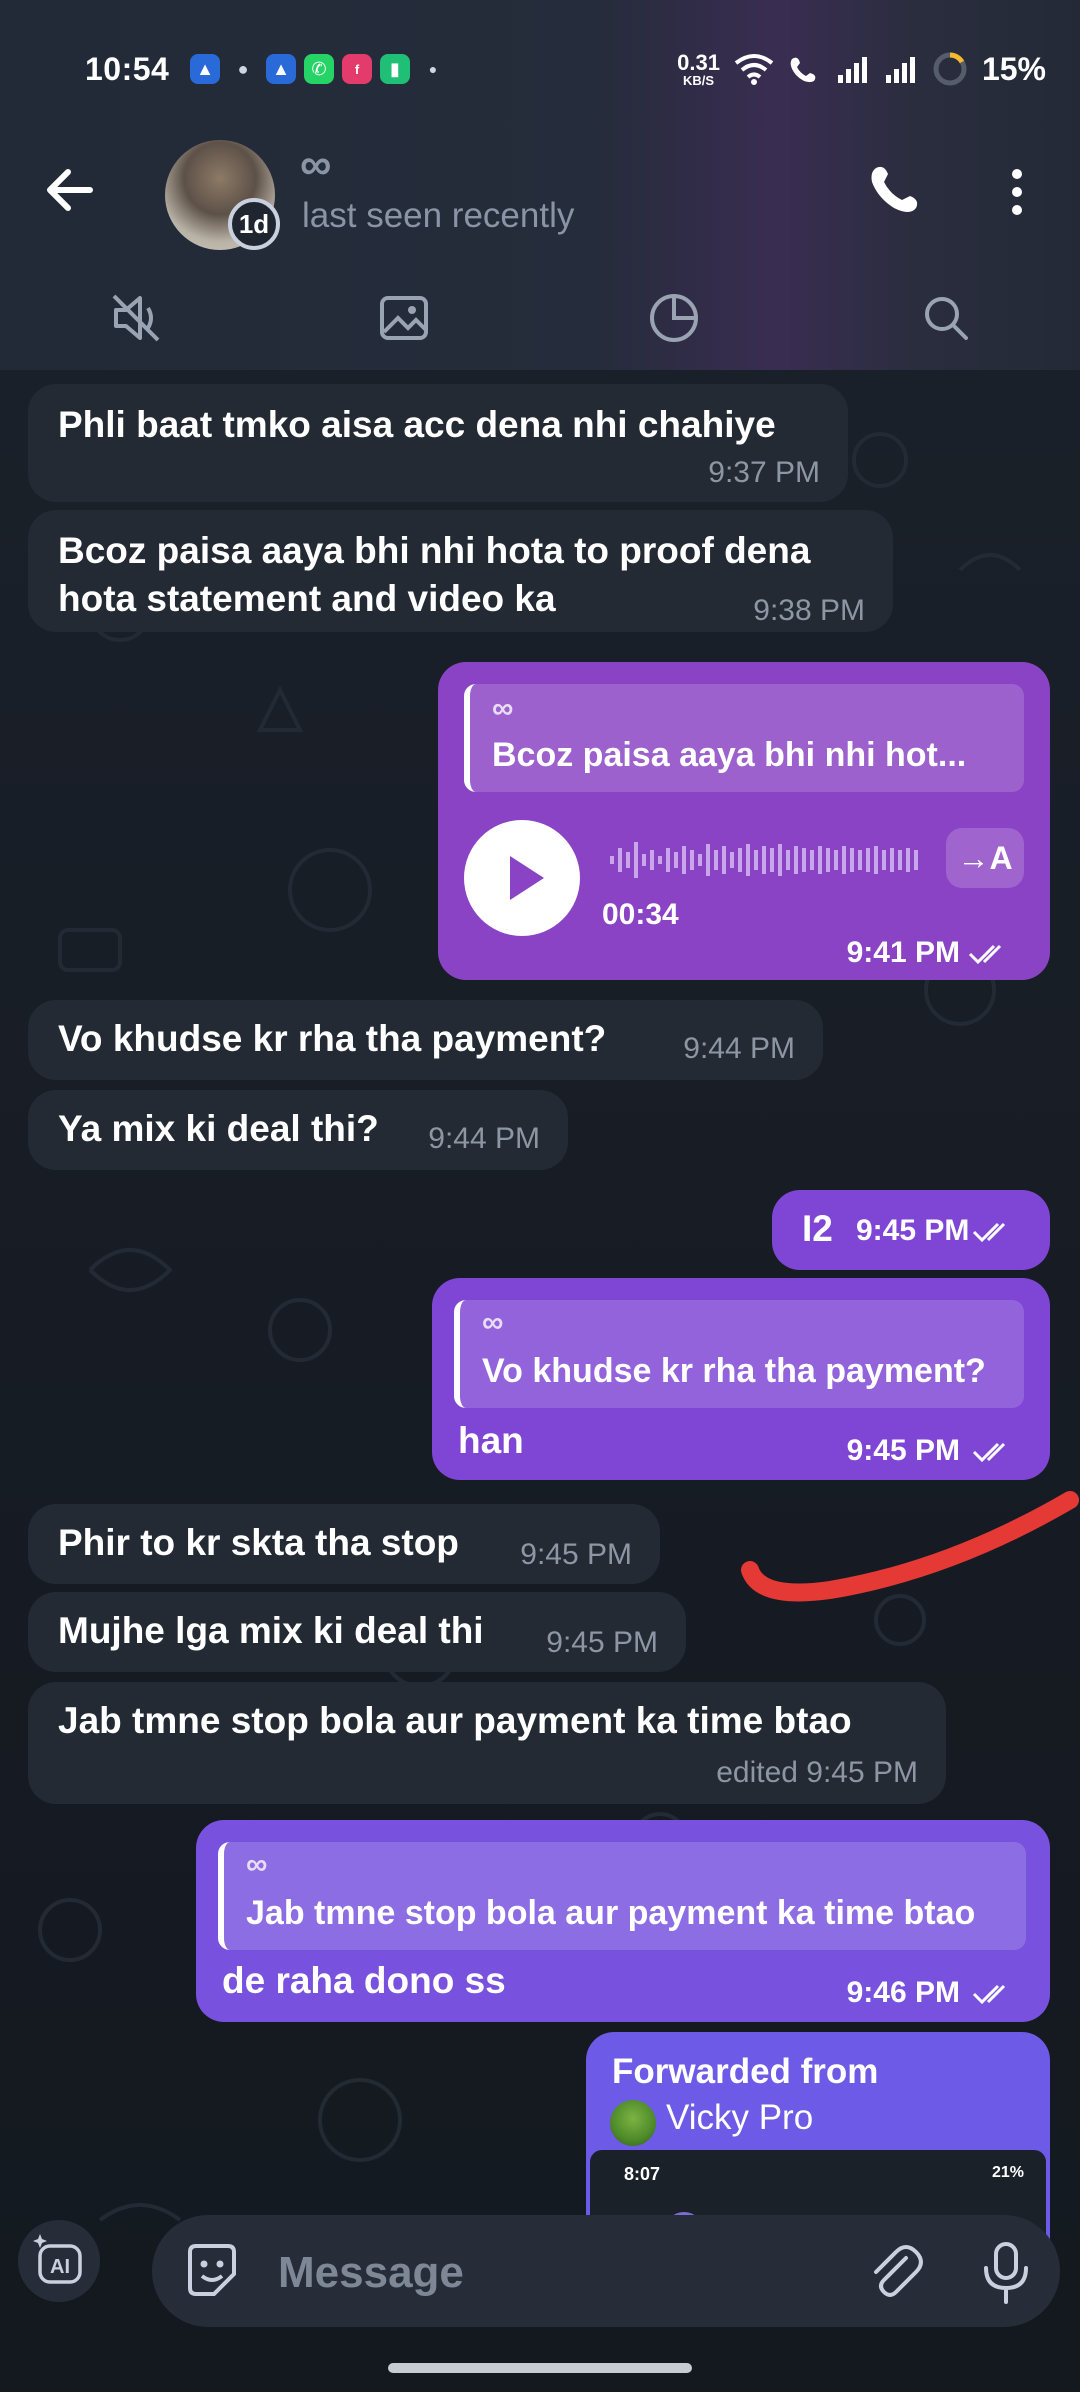 This screenshot has height=2392, width=1080. I want to click on incoming-message: Vo khudse kr rha tha payment? 9:44 PM, so click(425, 1040).